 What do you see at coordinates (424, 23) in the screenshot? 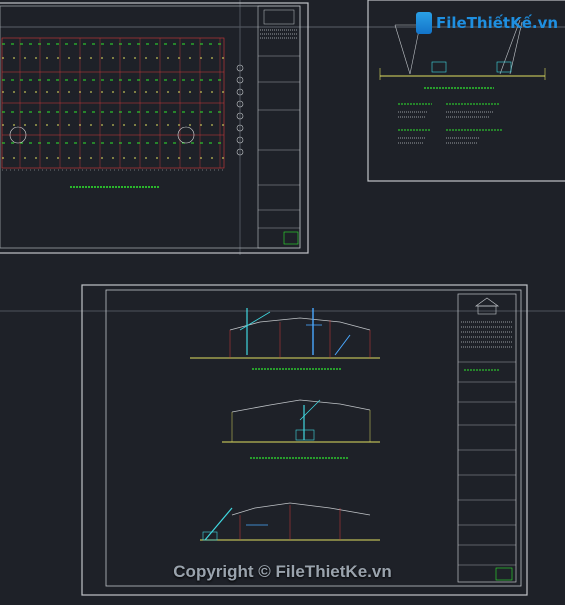
I see `logo-icon` at bounding box center [424, 23].